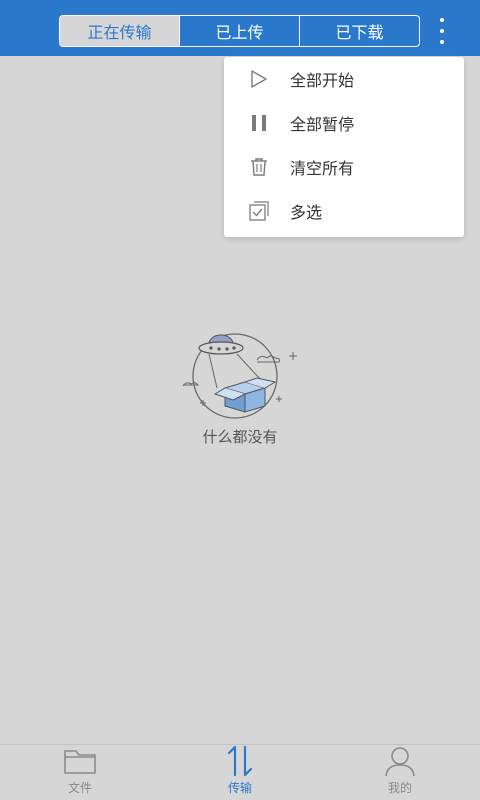 This screenshot has height=800, width=480. Describe the element at coordinates (306, 212) in the screenshot. I see `menu-item-label: 多选` at that location.